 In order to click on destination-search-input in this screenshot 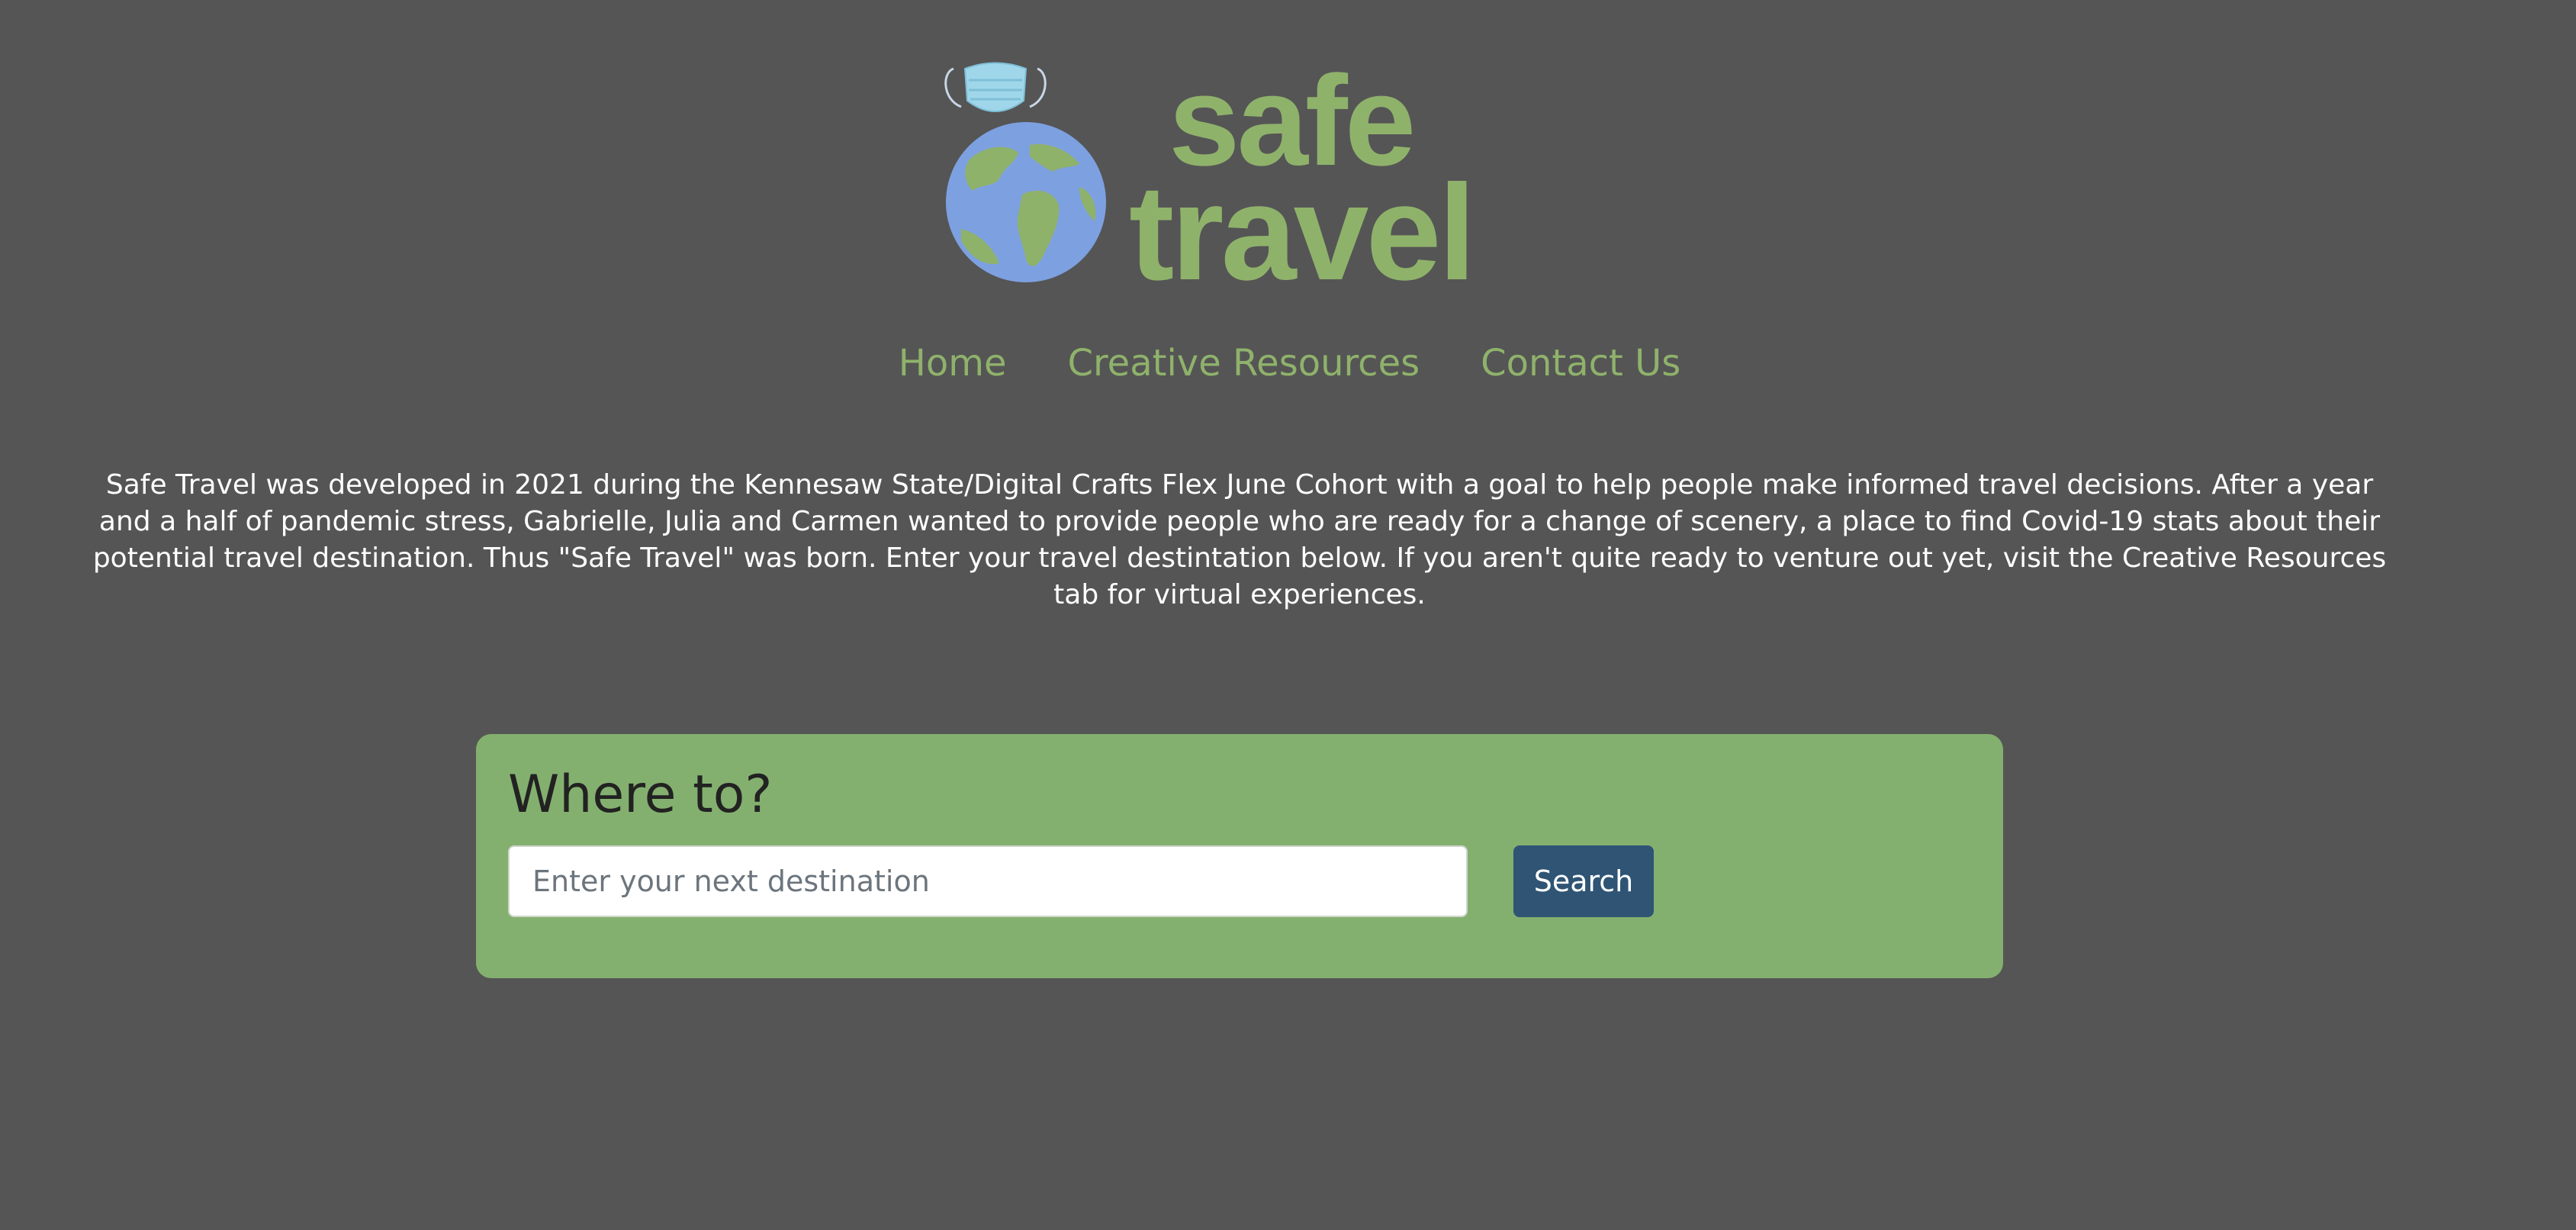, I will do `click(988, 881)`.